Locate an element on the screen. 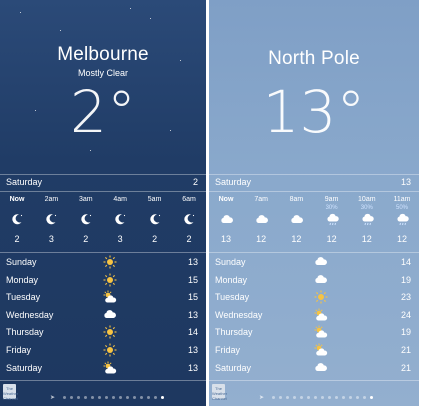 The image size is (422, 406). precip-chance: 30% is located at coordinates (331, 208).